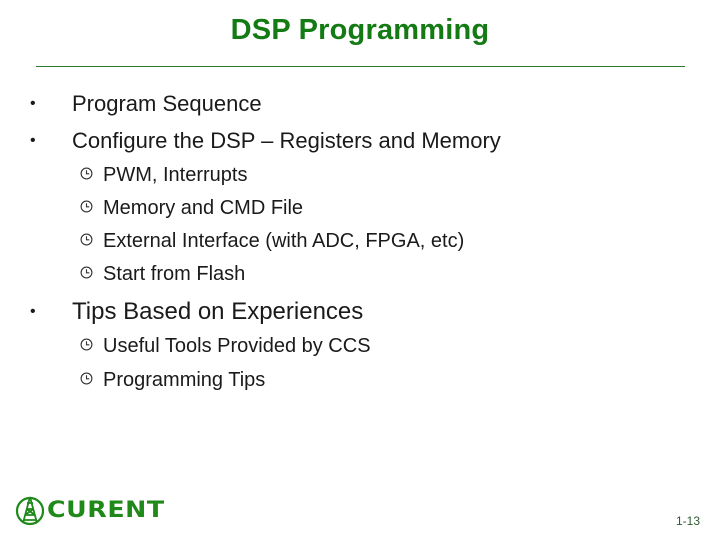  I want to click on title-divider, so click(360, 66).